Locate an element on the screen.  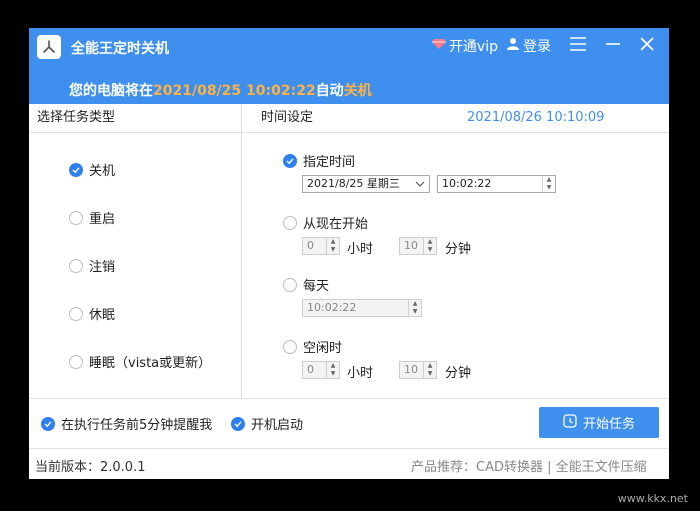
option-label: 每天 is located at coordinates (316, 286).